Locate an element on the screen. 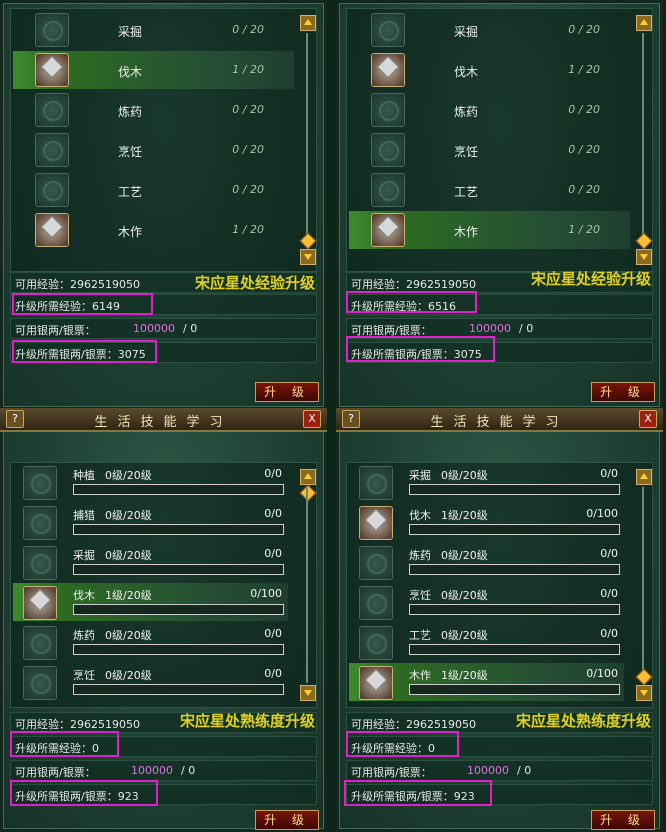  skill-progress: 0/100 is located at coordinates (266, 593).